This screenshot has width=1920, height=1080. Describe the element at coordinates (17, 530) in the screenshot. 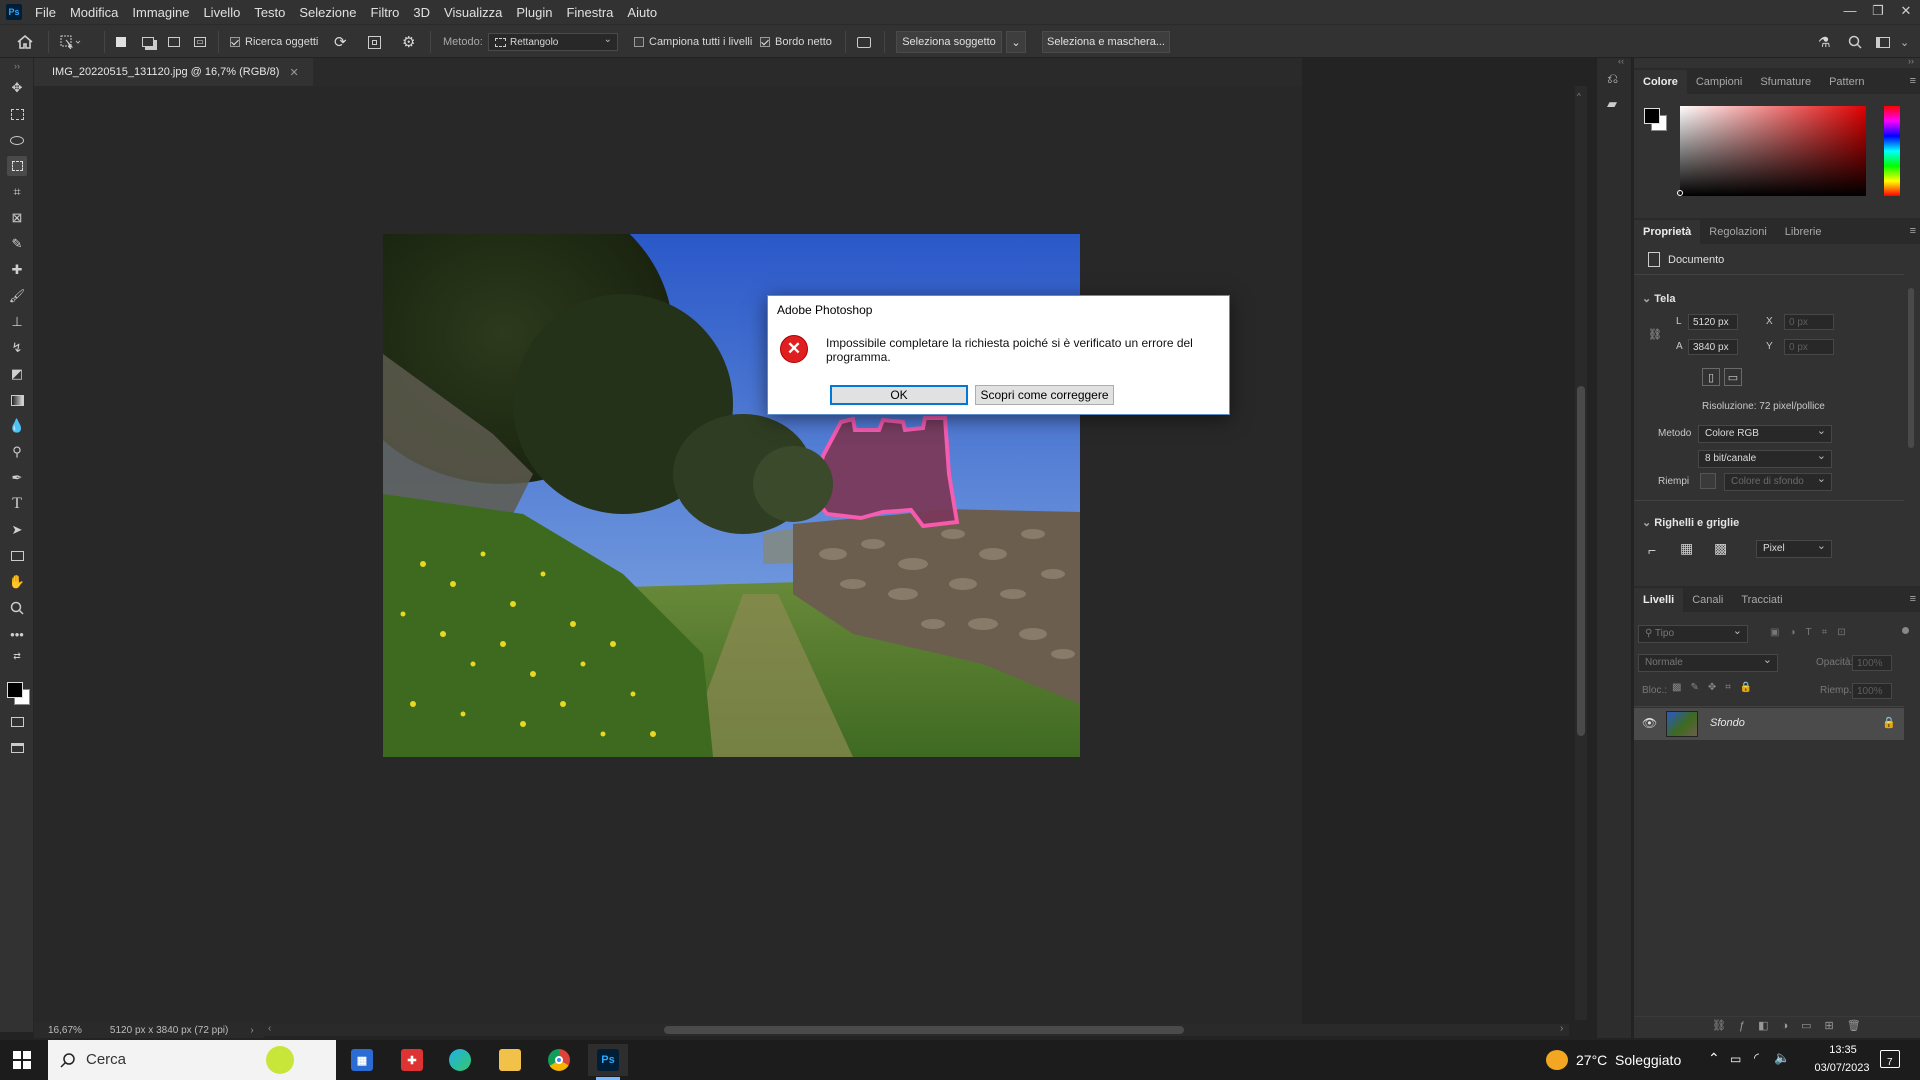

I see `path-selection-tool-icon: ➤` at that location.